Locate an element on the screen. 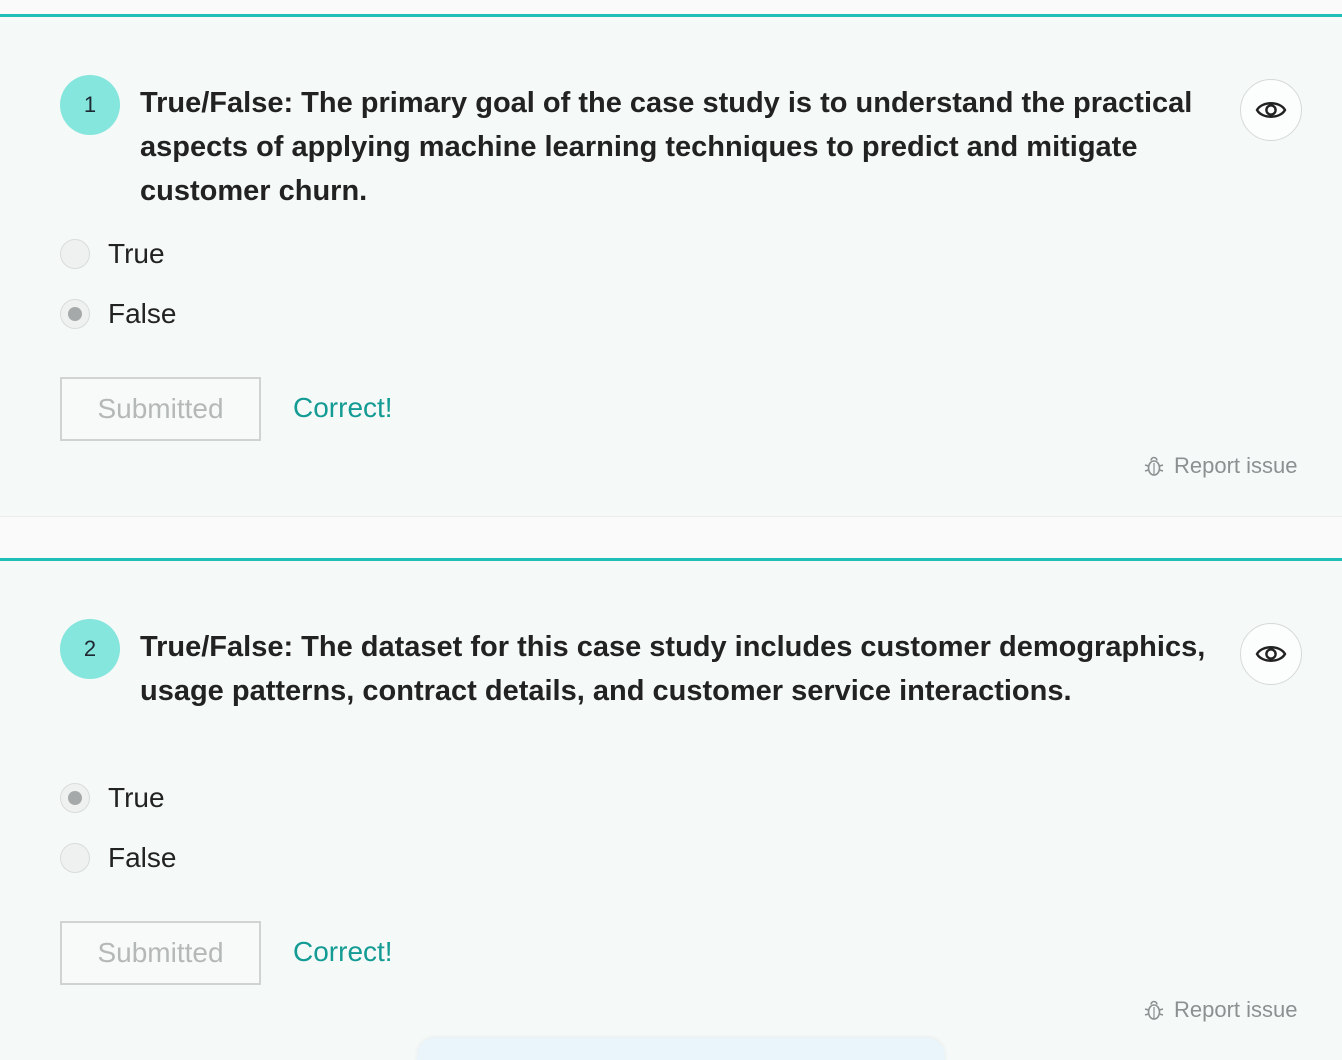  section-gap is located at coordinates (671, 537).